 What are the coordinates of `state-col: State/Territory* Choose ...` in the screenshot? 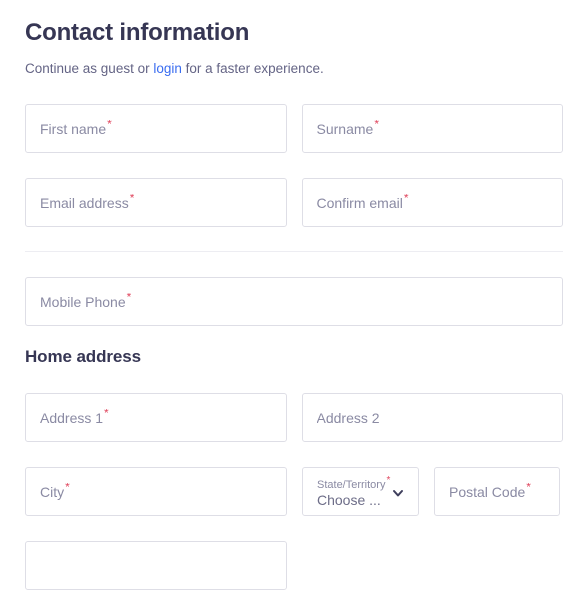 It's located at (360, 491).